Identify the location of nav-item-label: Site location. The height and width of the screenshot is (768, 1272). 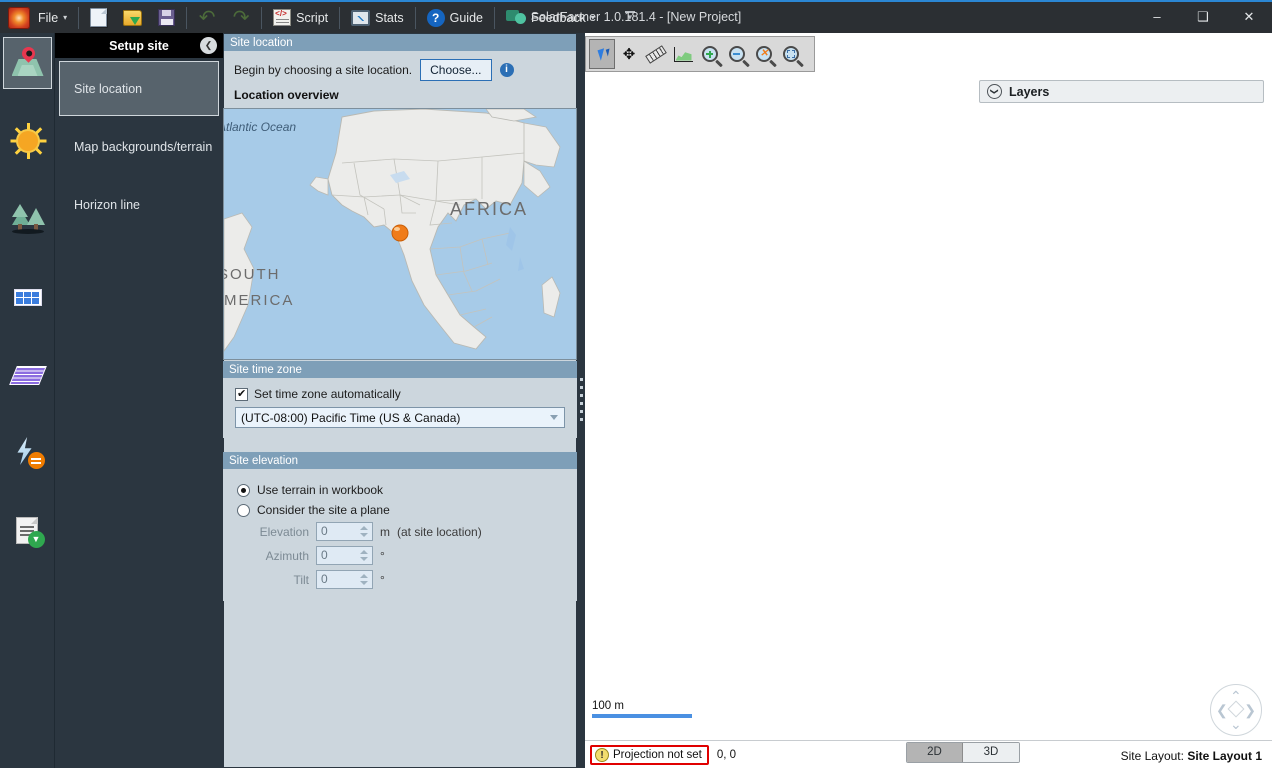
(108, 88).